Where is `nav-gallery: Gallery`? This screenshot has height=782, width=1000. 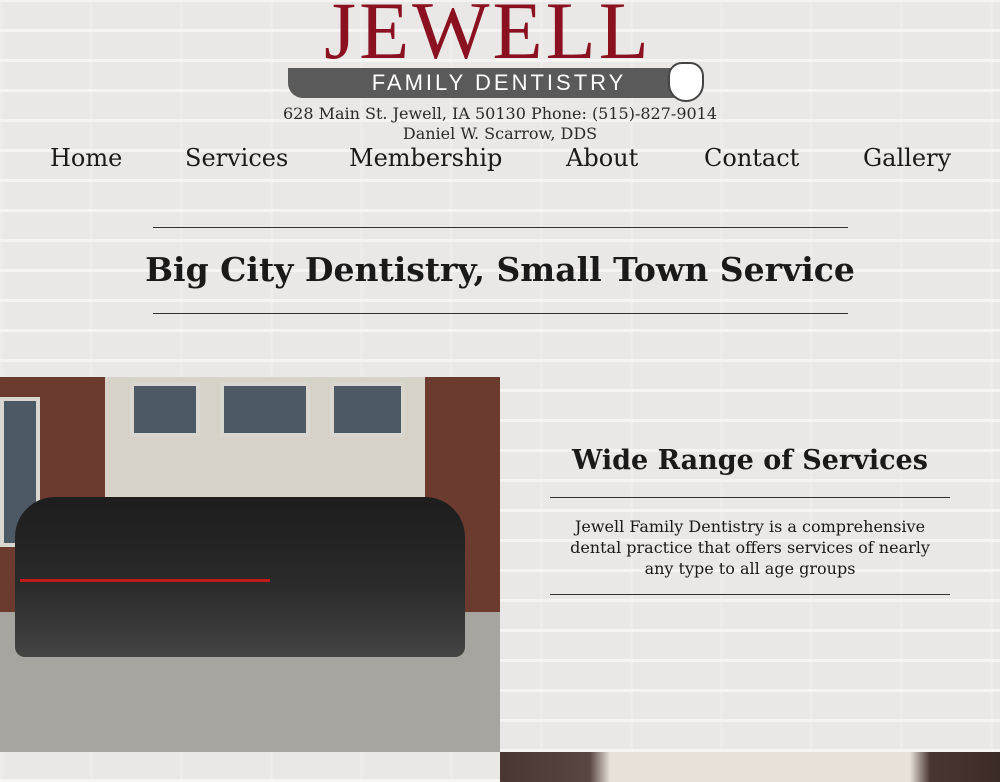
nav-gallery: Gallery is located at coordinates (907, 158).